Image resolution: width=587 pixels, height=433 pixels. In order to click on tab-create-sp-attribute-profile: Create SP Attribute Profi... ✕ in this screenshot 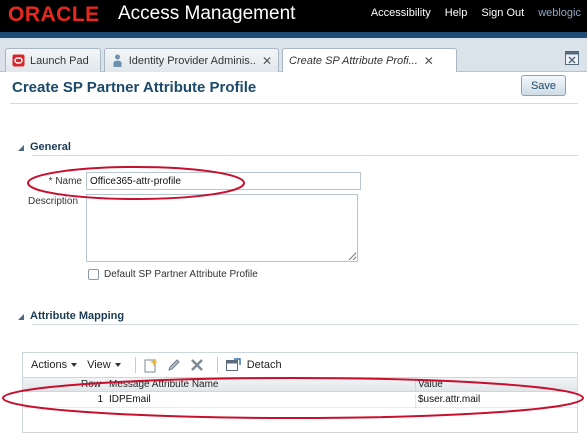, I will do `click(369, 60)`.